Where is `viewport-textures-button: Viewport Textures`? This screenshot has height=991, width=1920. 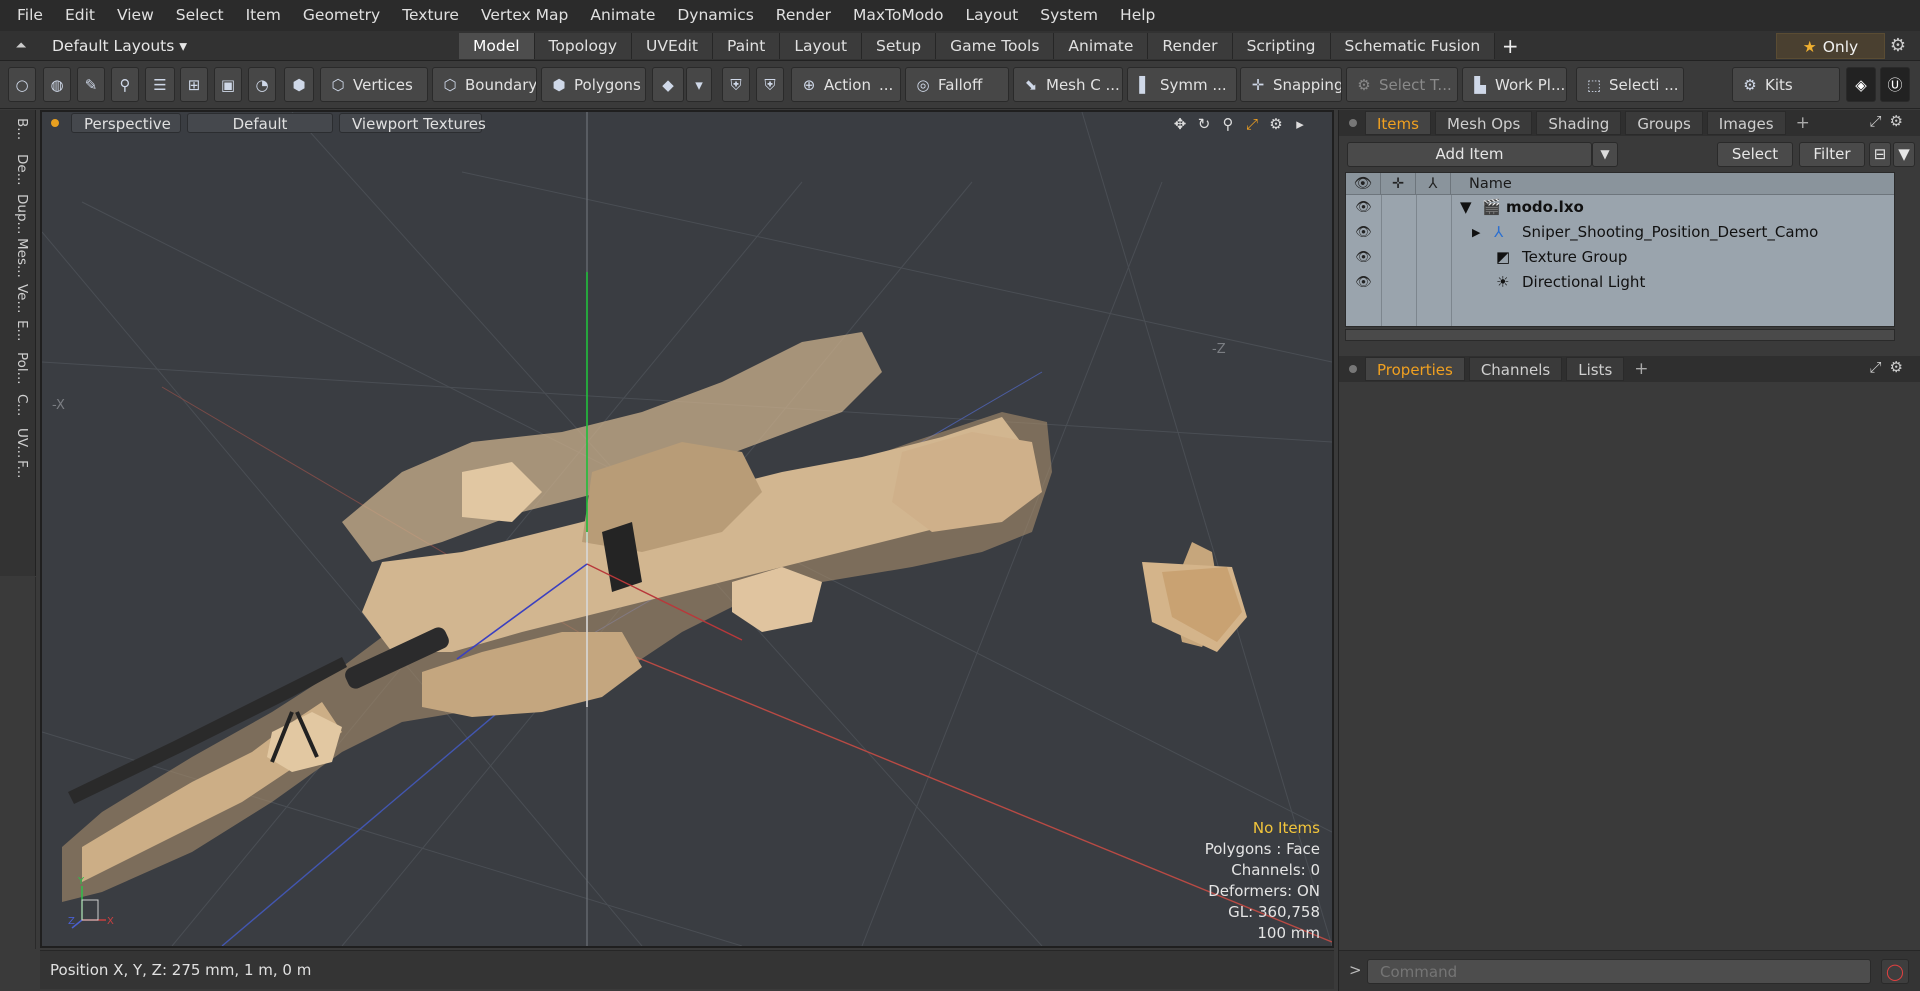
viewport-textures-button: Viewport Textures is located at coordinates (412, 123).